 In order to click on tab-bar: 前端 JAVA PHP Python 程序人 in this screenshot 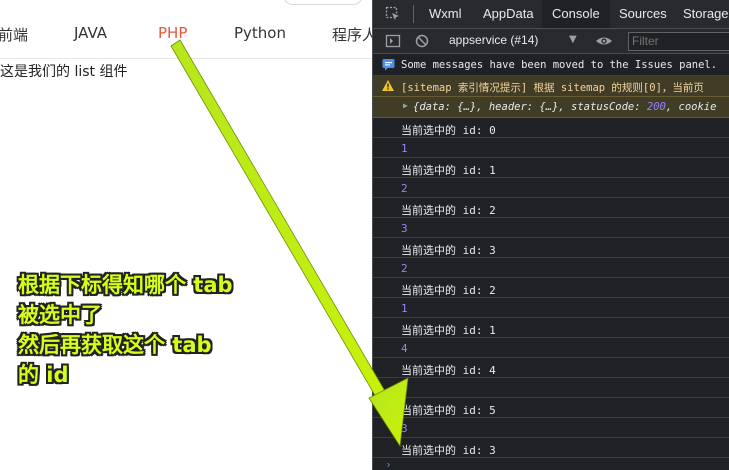, I will do `click(188, 38)`.